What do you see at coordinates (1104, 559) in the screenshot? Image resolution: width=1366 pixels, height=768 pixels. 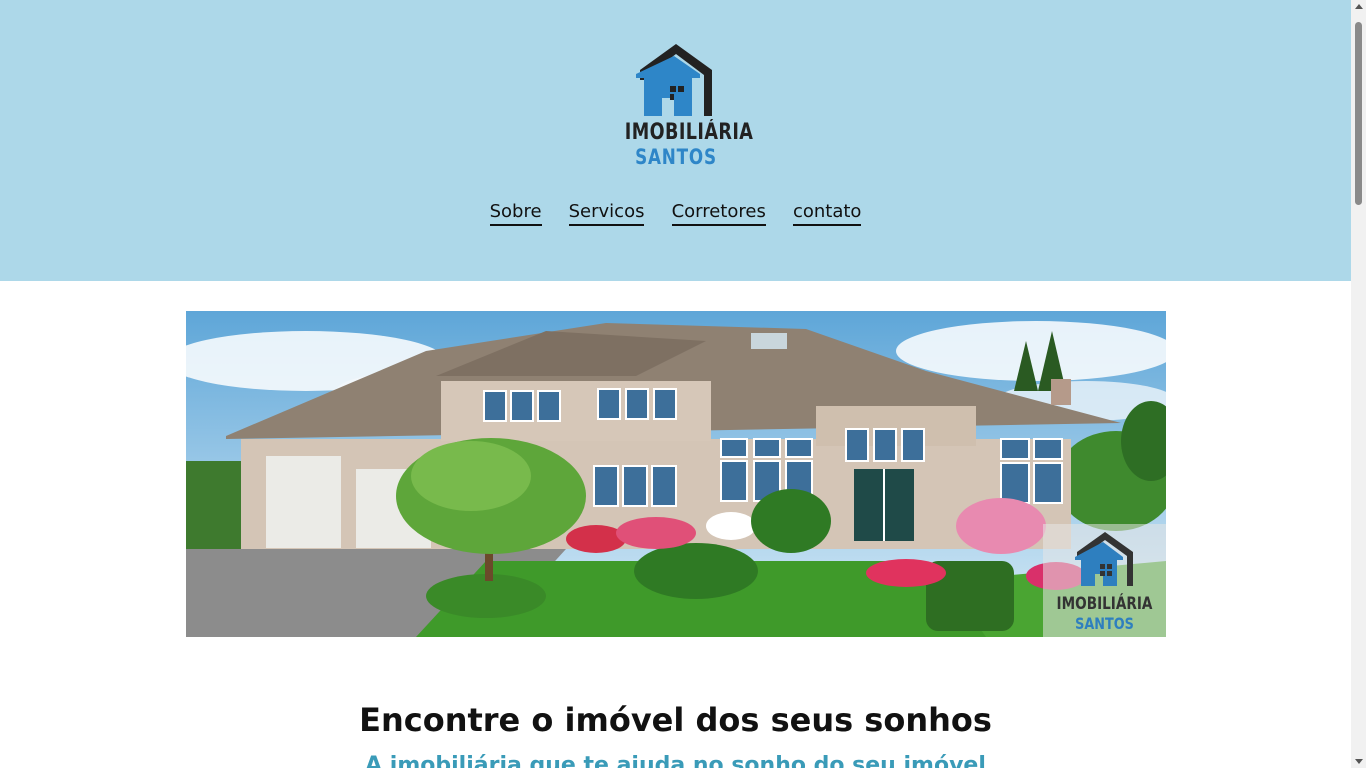 I see `house-watermark-icon` at bounding box center [1104, 559].